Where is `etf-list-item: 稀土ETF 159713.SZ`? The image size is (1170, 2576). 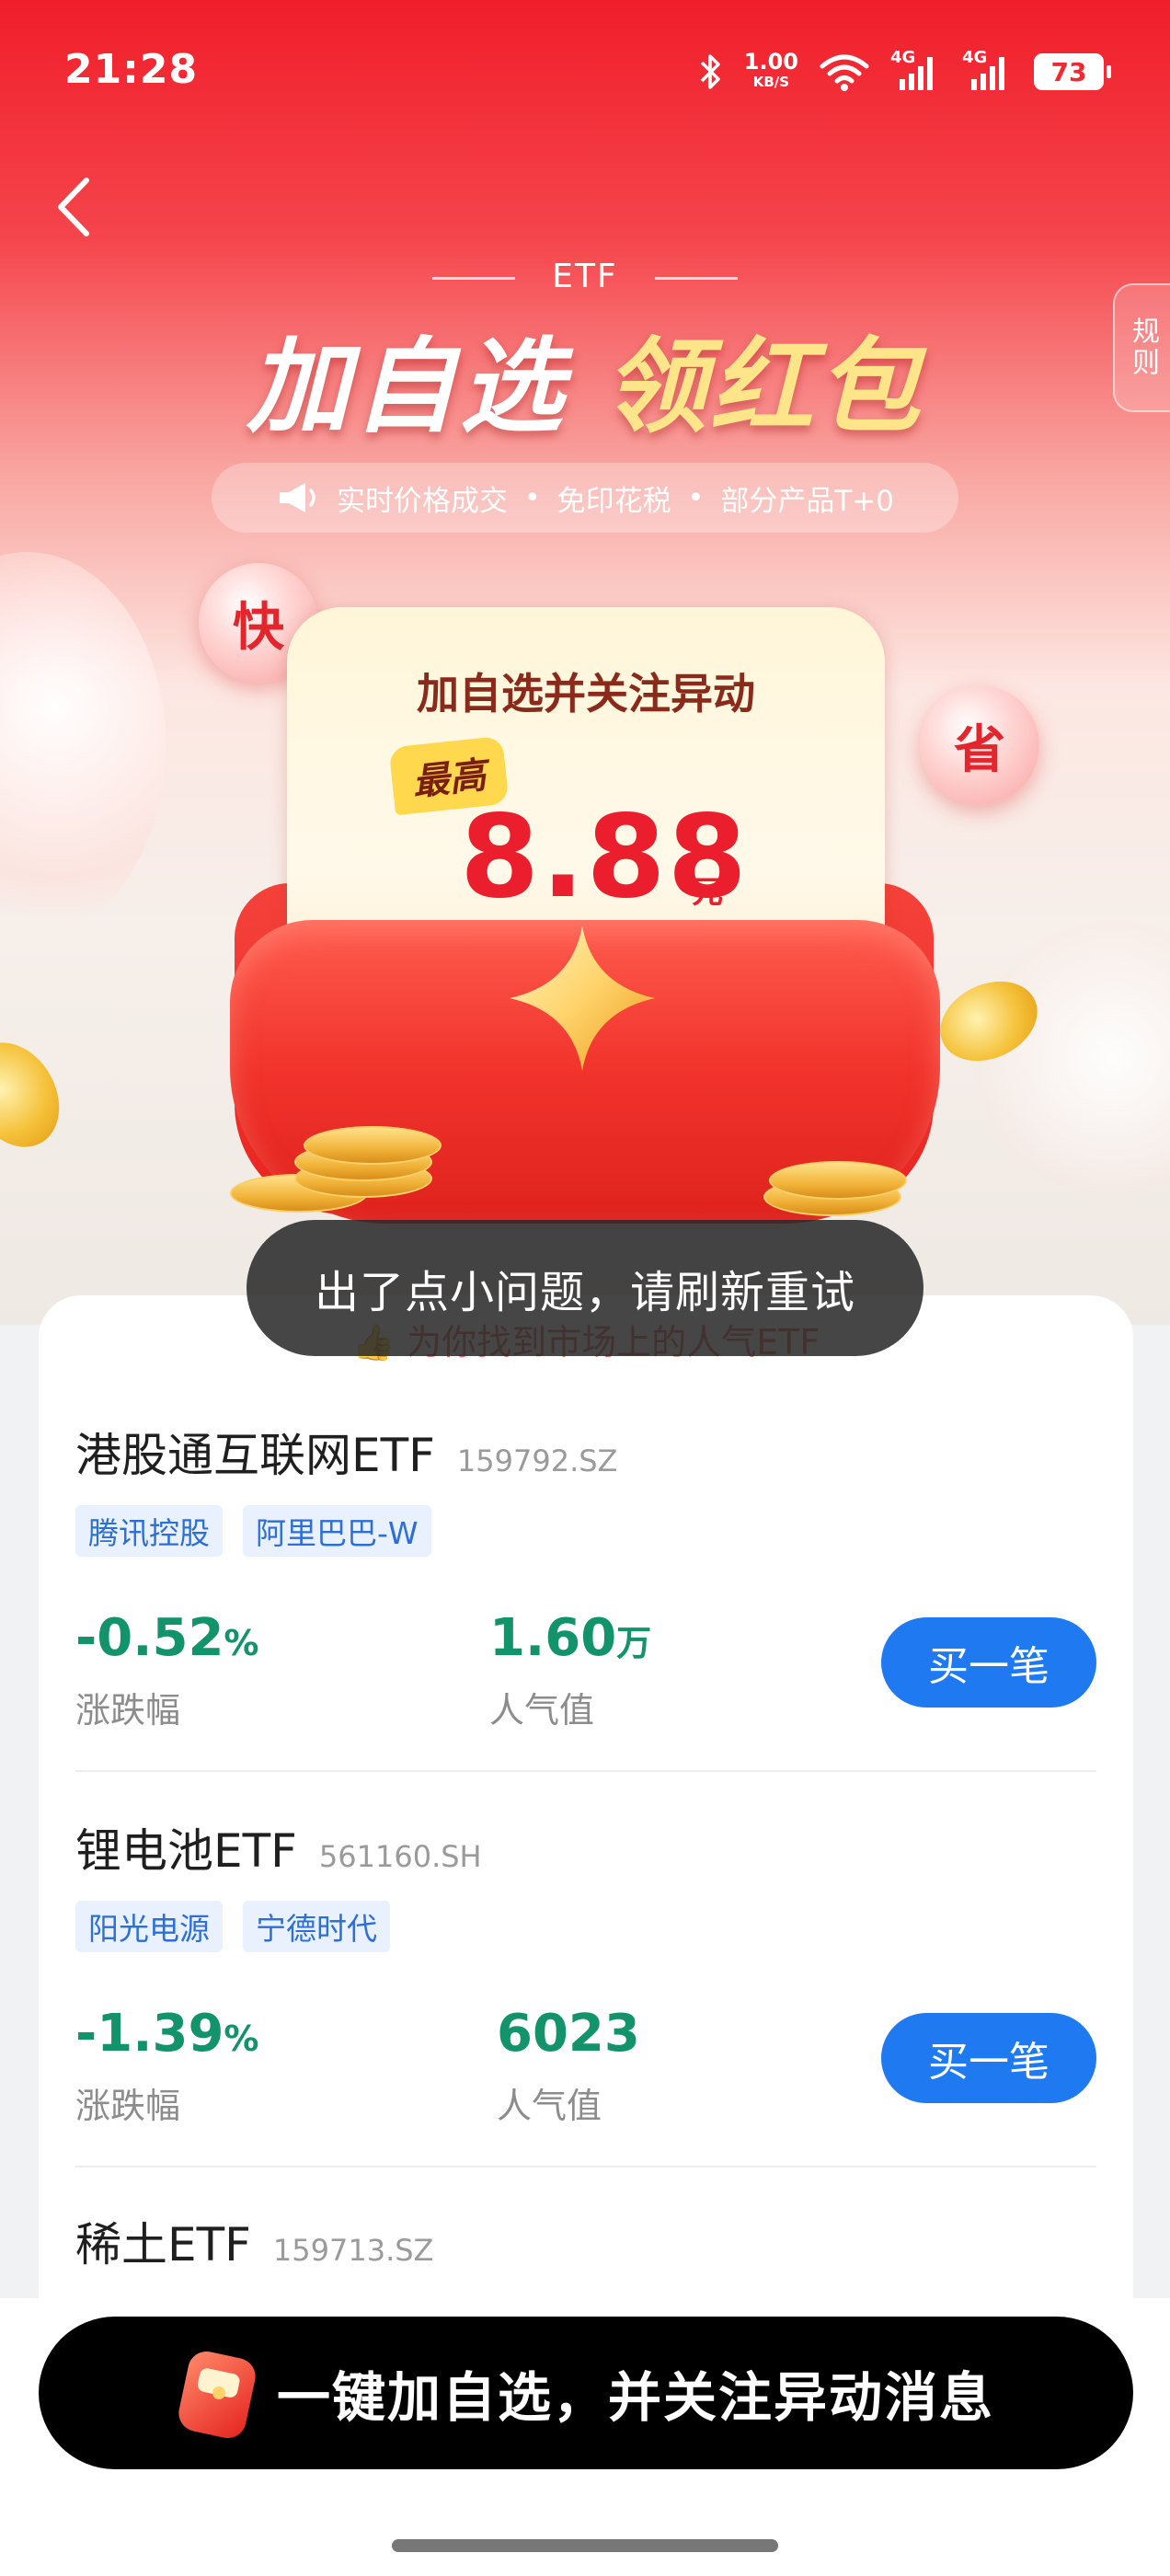 etf-list-item: 稀土ETF 159713.SZ is located at coordinates (585, 2237).